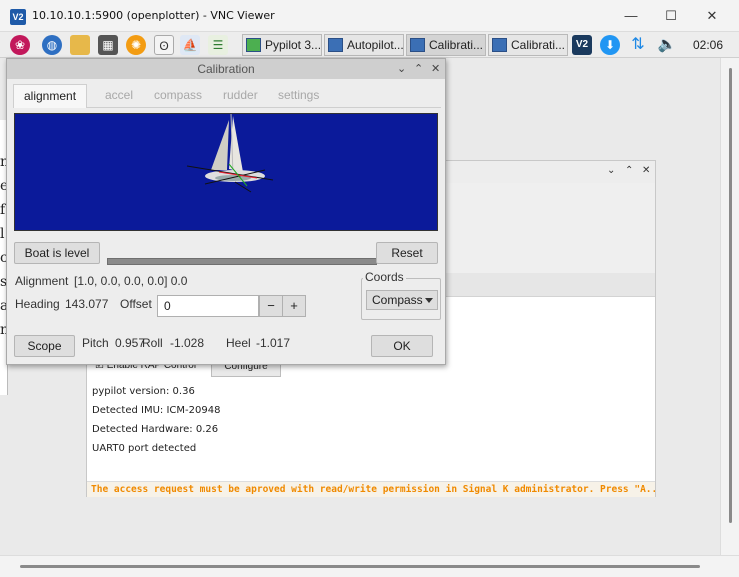 Image resolution: width=739 pixels, height=577 pixels. I want to click on reset-button: Reset, so click(407, 253).